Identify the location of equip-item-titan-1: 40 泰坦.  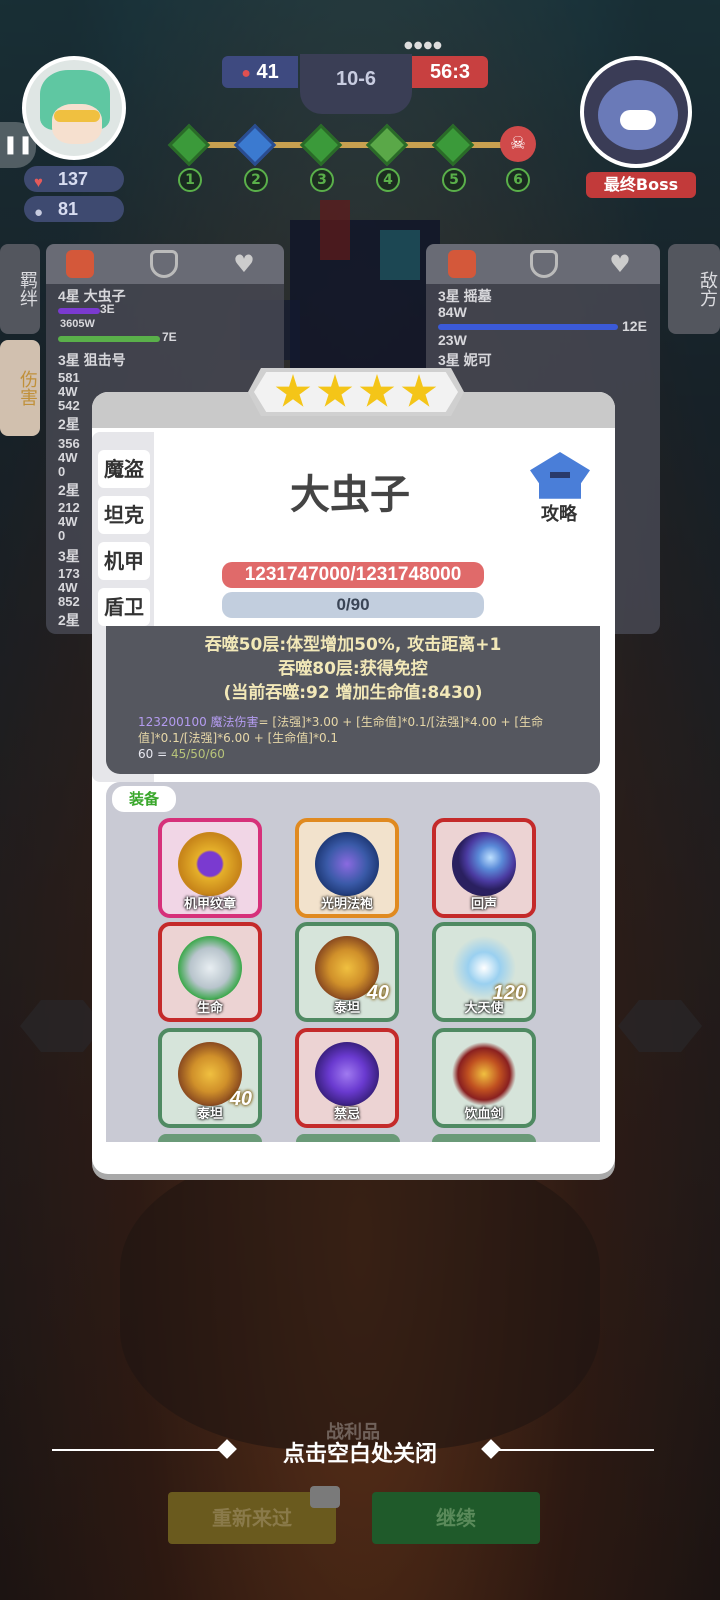
(347, 972).